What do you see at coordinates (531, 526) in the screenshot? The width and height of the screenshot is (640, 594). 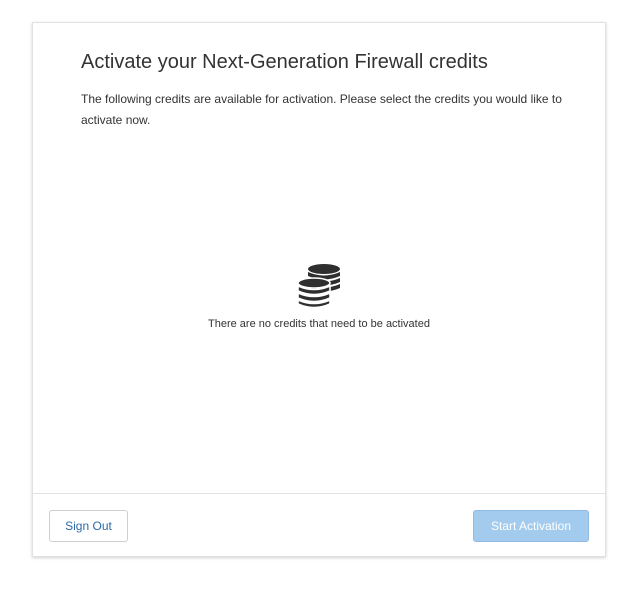 I see `start-activation-button: Start Activation` at bounding box center [531, 526].